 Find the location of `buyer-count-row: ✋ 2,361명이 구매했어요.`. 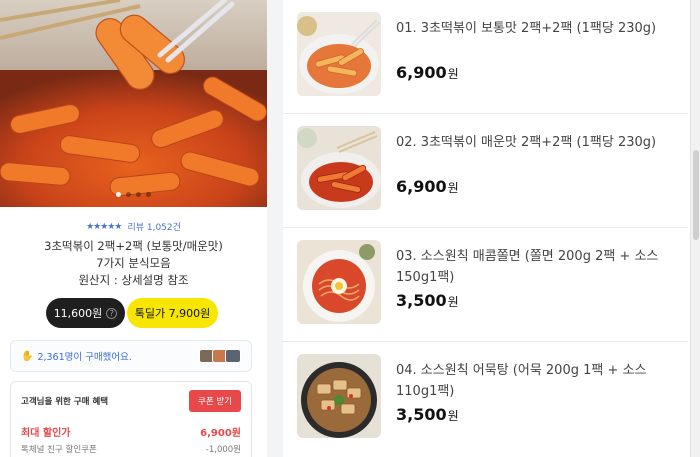

buyer-count-row: ✋ 2,361명이 구매했어요. is located at coordinates (76, 356).